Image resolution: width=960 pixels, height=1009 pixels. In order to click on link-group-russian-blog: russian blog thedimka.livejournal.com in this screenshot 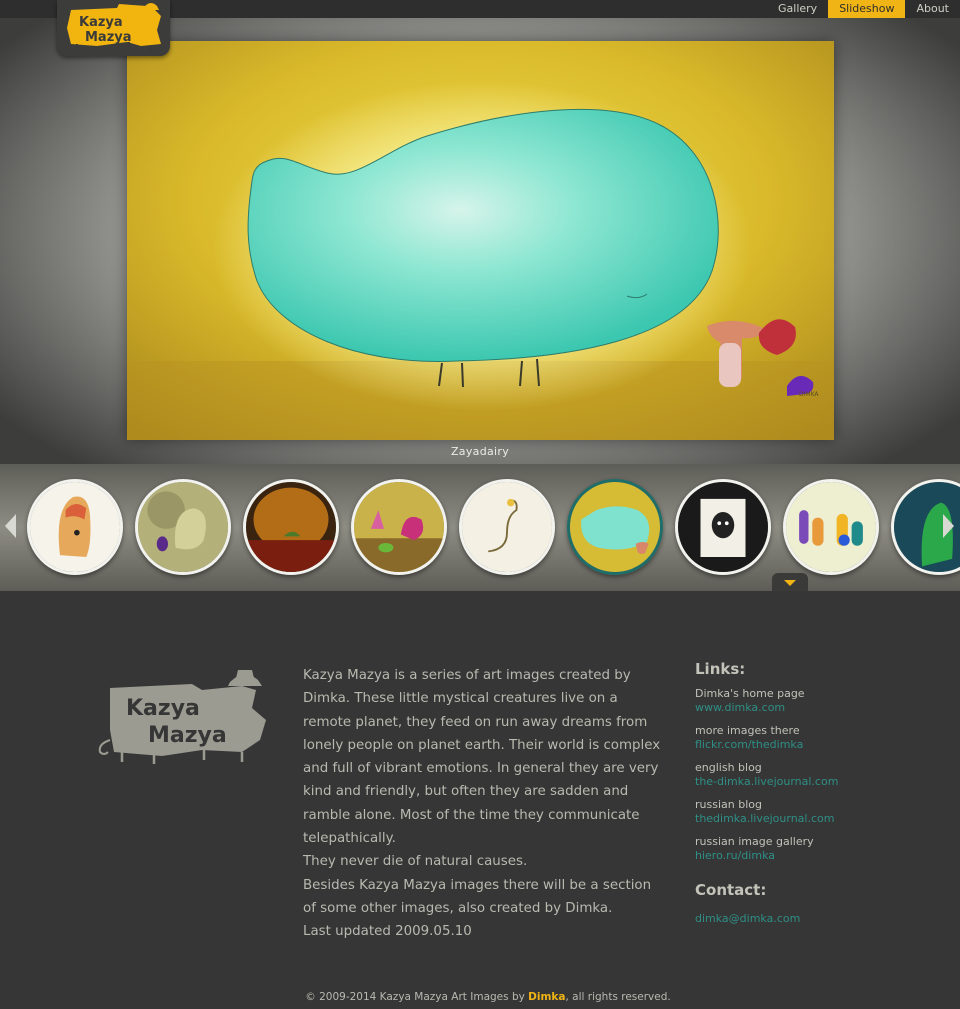, I will do `click(820, 812)`.